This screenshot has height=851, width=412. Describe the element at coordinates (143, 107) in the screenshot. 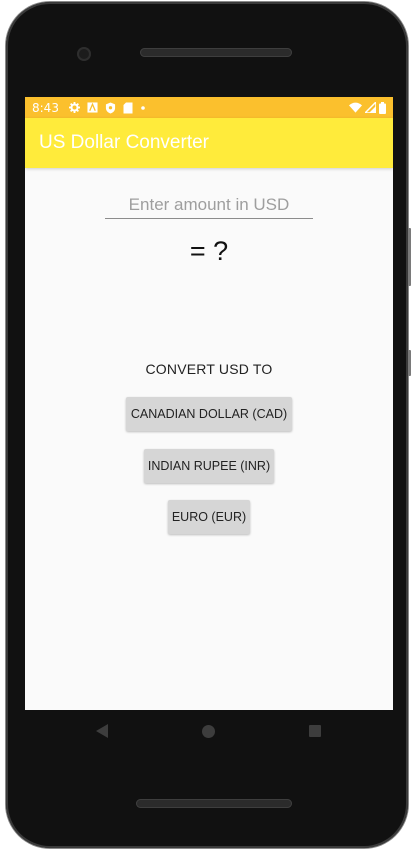

I see `dot-icon` at that location.